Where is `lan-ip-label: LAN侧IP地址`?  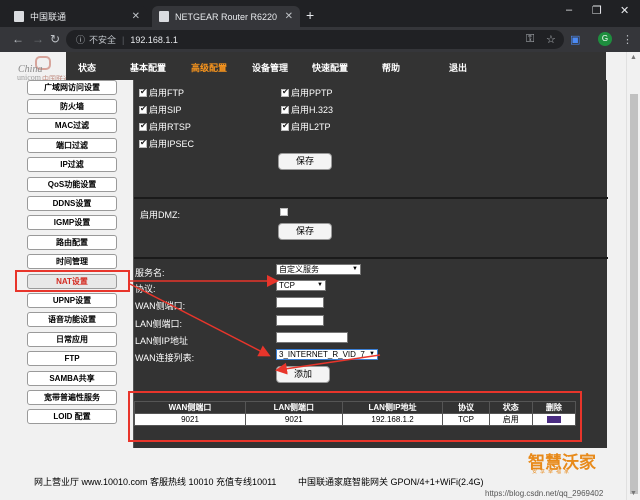
lan-ip-label: LAN侧IP地址 is located at coordinates (162, 341).